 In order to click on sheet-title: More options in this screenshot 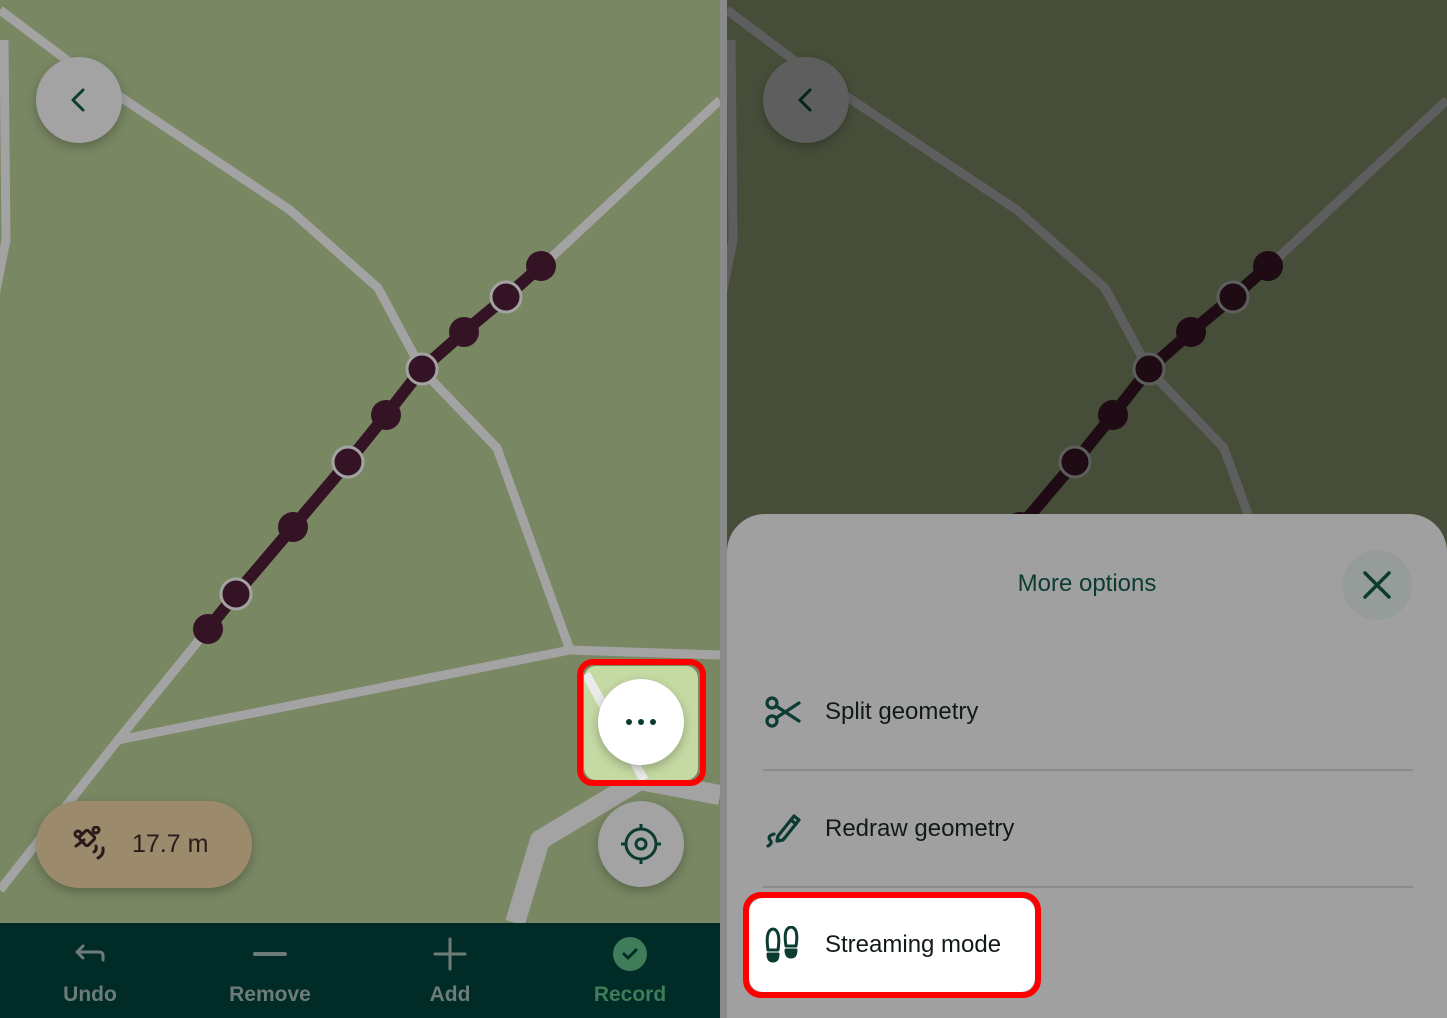, I will do `click(1087, 583)`.